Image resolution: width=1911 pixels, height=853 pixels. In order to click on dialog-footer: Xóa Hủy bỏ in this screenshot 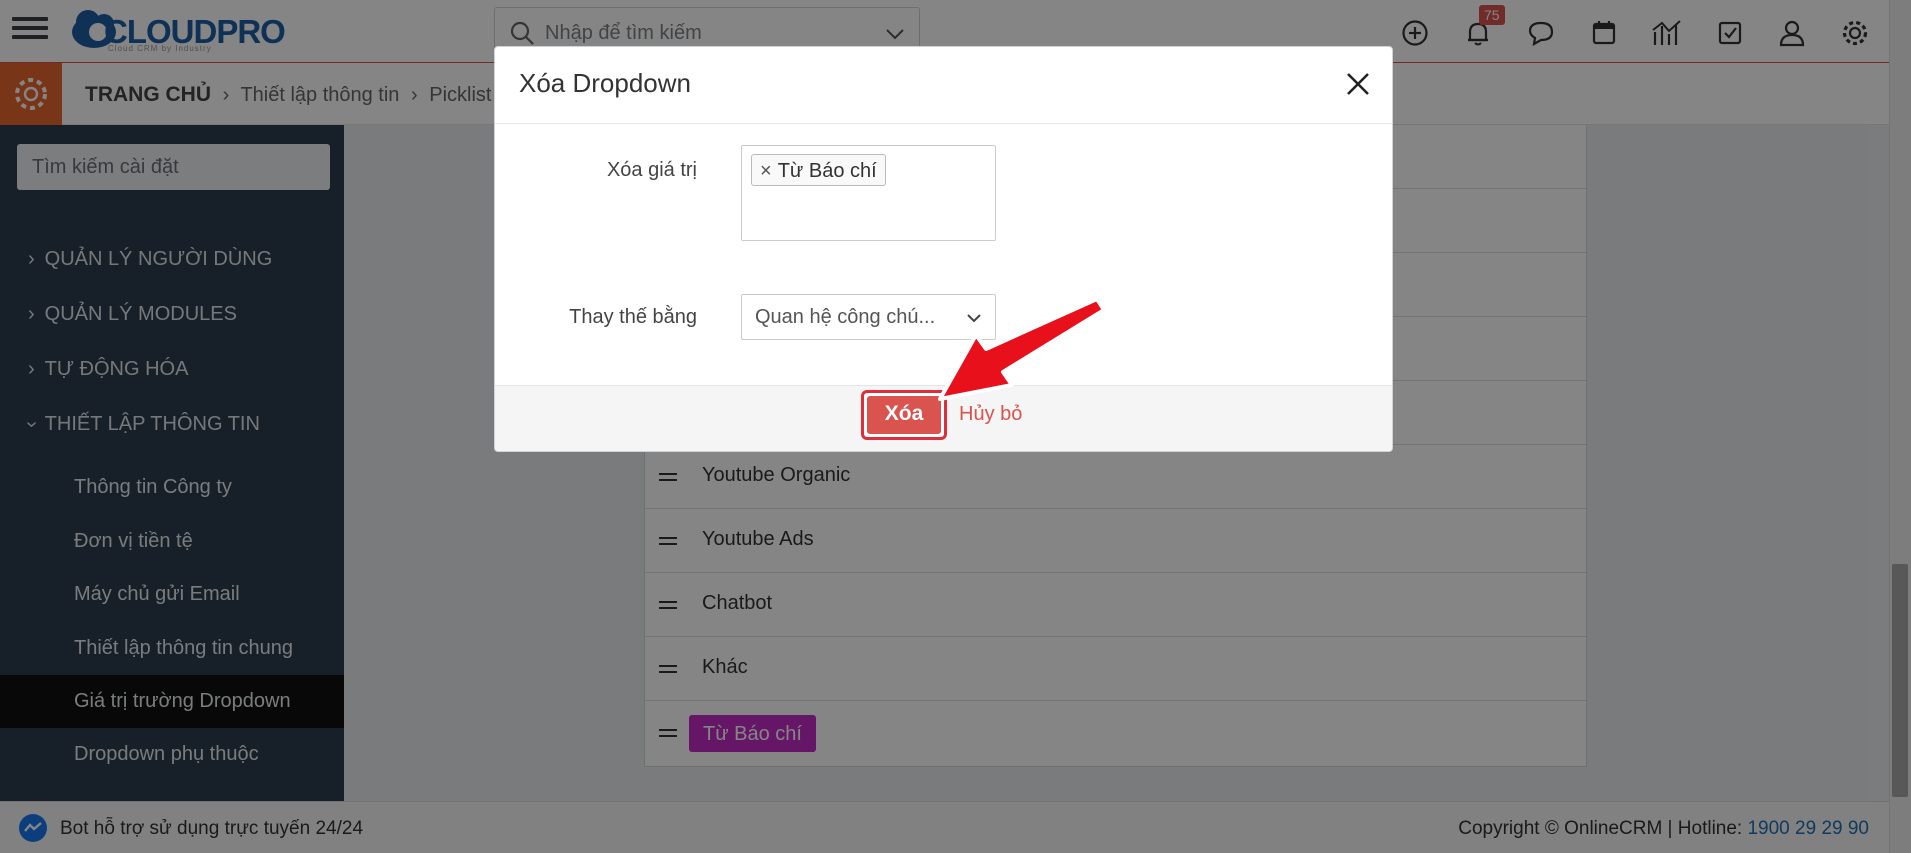, I will do `click(943, 418)`.